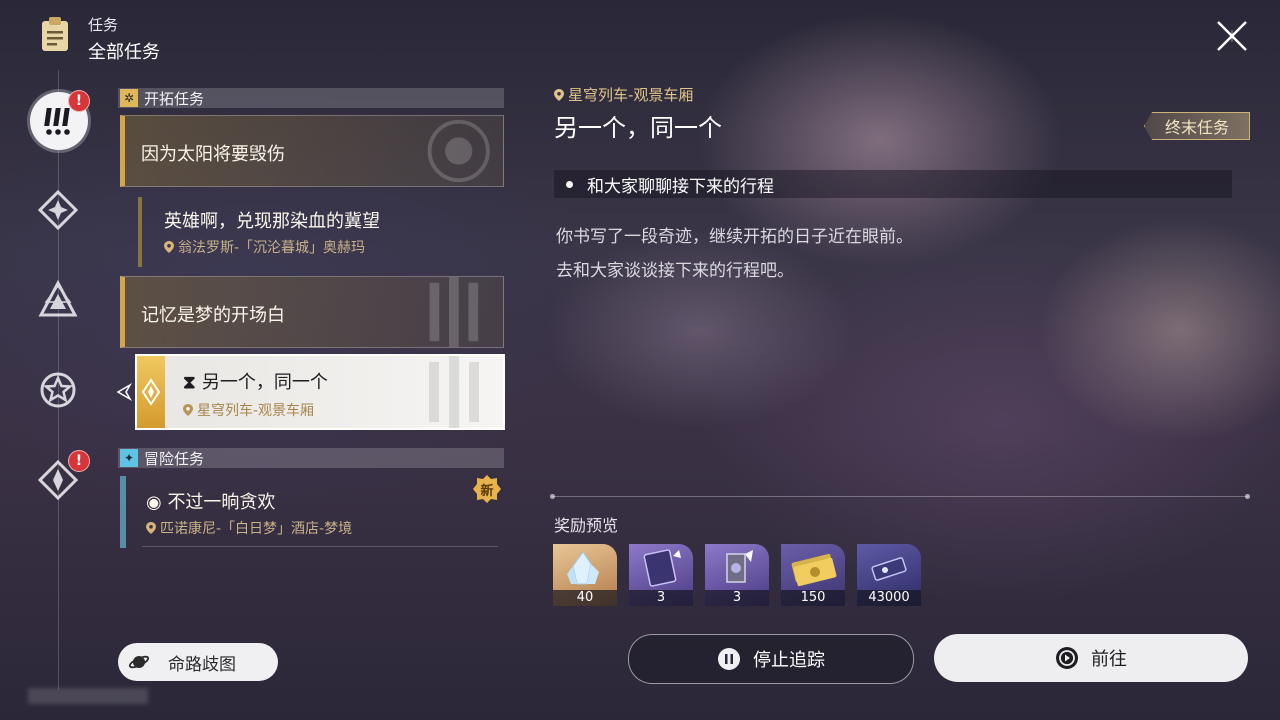 The width and height of the screenshot is (1280, 720). I want to click on watermark, so click(88, 696).